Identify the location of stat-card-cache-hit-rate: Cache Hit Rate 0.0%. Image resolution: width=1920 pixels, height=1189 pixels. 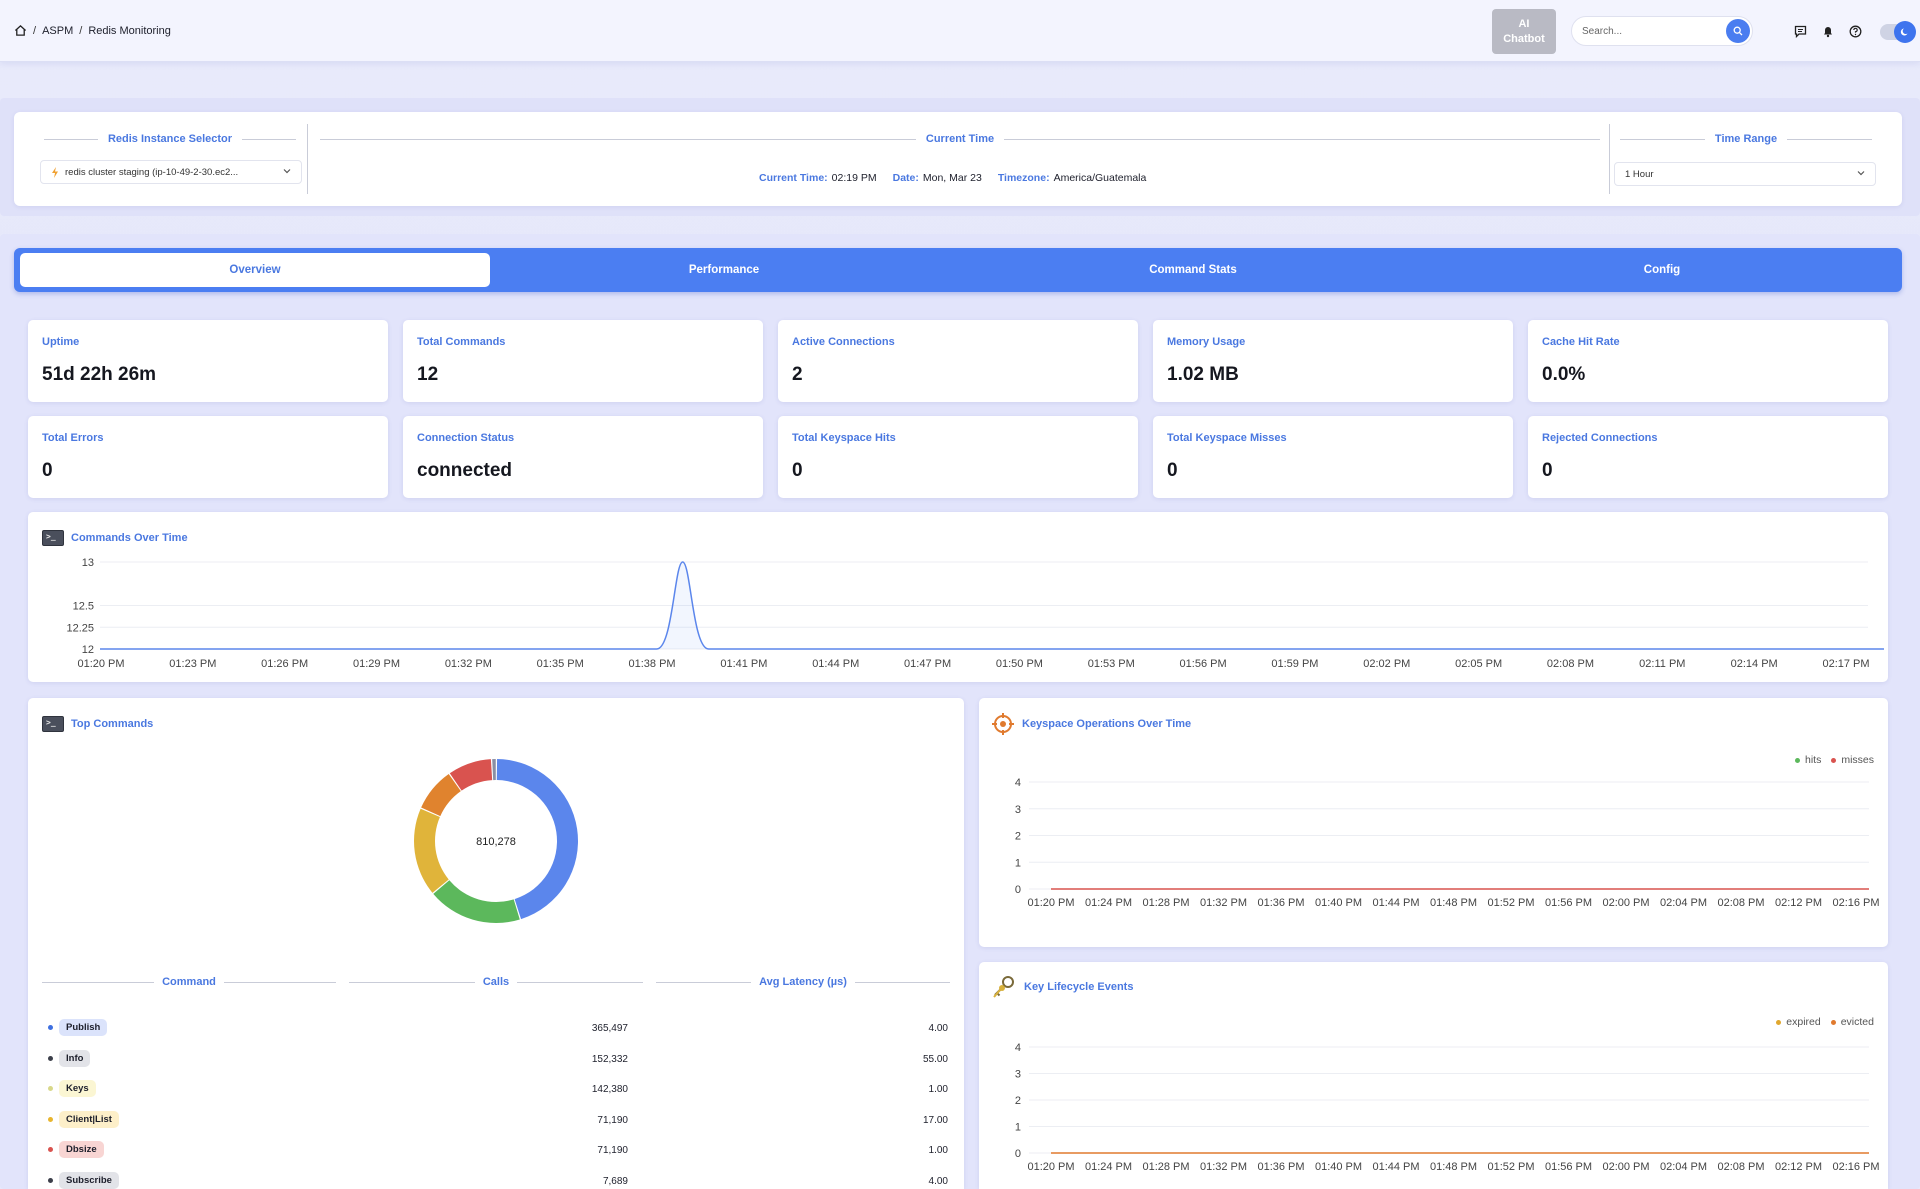
(1708, 361).